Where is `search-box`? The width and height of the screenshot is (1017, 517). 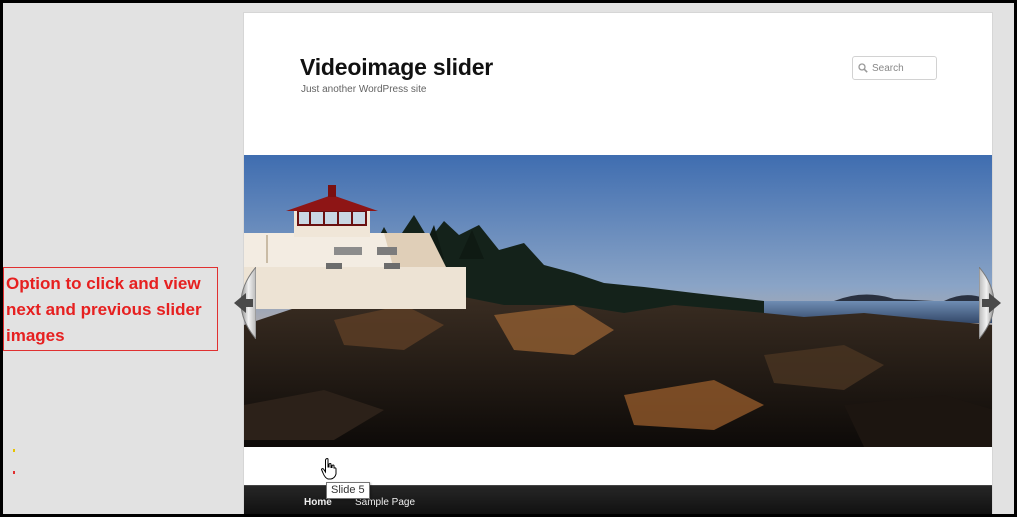 search-box is located at coordinates (894, 68).